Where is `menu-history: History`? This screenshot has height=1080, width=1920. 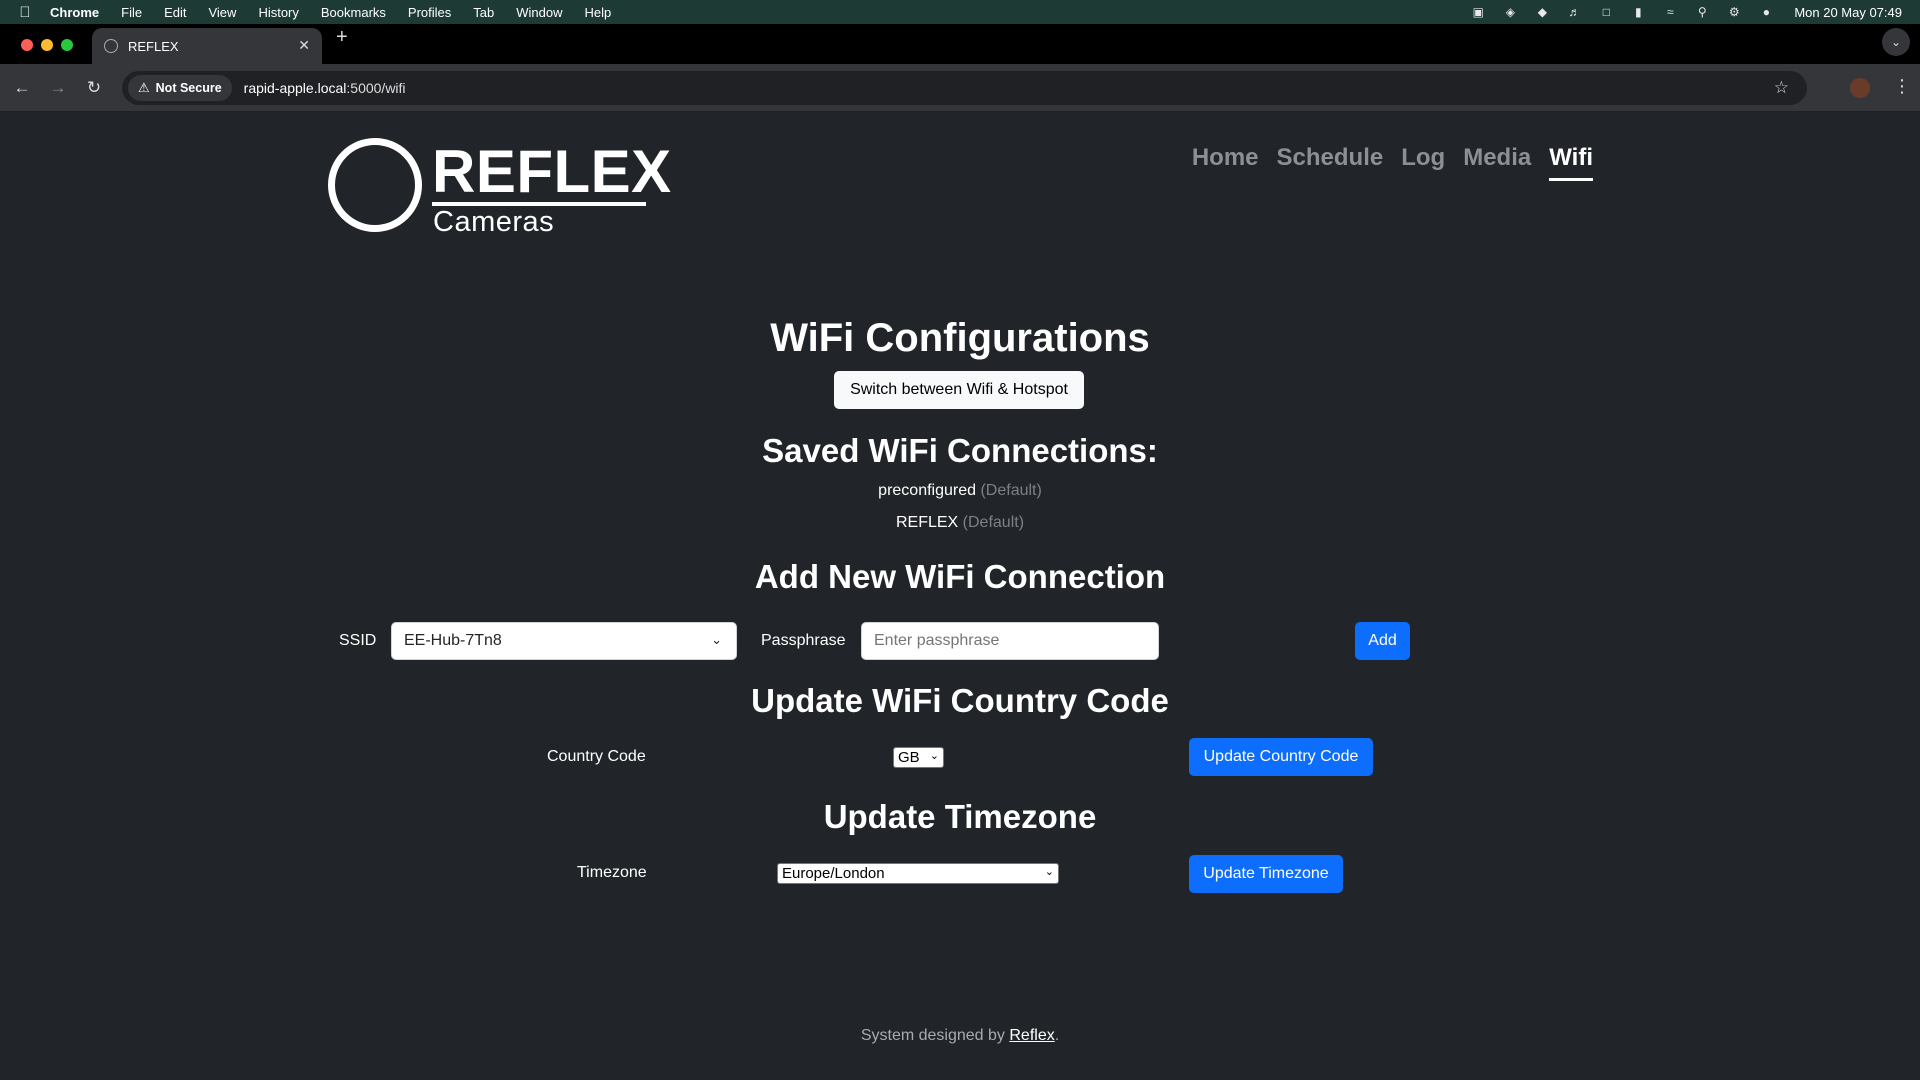
menu-history: History is located at coordinates (278, 12).